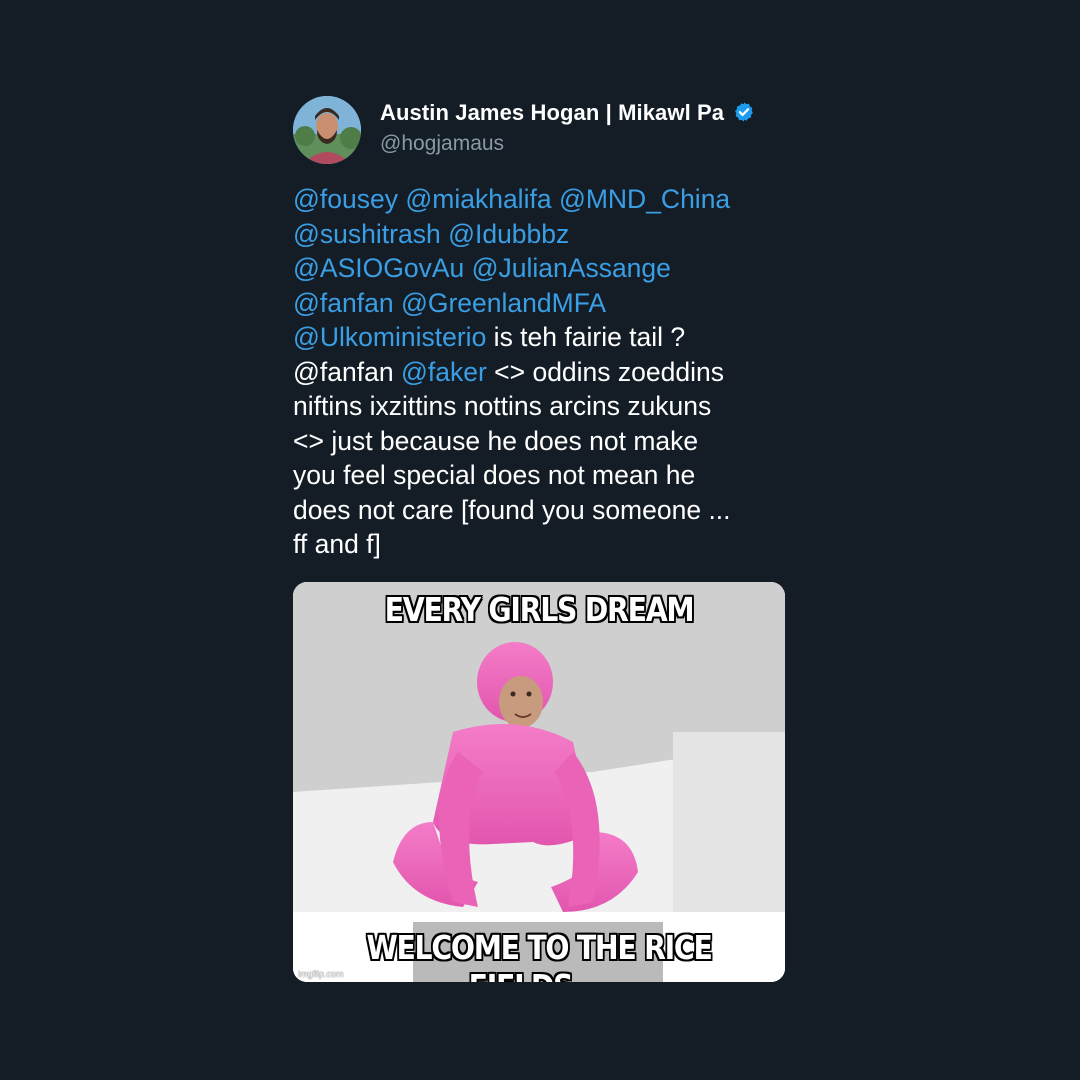 This screenshot has height=1080, width=1080. I want to click on mention-link: @MND_China, so click(644, 199).